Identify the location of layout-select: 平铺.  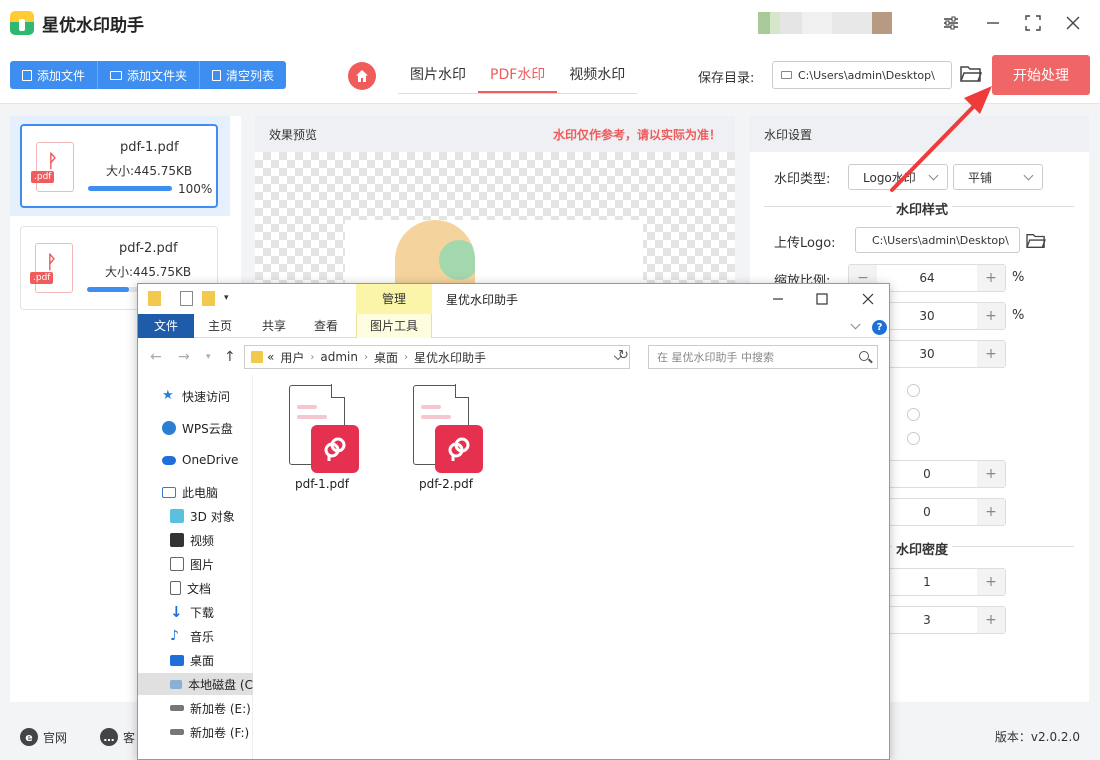
(998, 177).